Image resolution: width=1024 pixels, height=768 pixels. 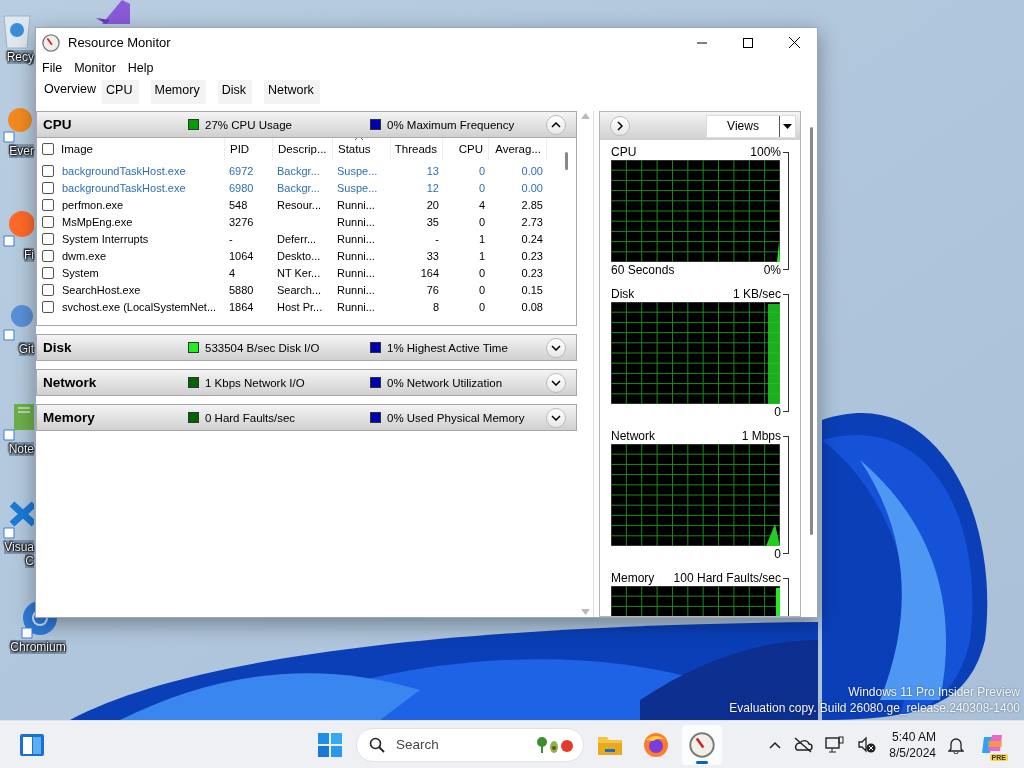 What do you see at coordinates (178, 92) in the screenshot?
I see `tab: Memory` at bounding box center [178, 92].